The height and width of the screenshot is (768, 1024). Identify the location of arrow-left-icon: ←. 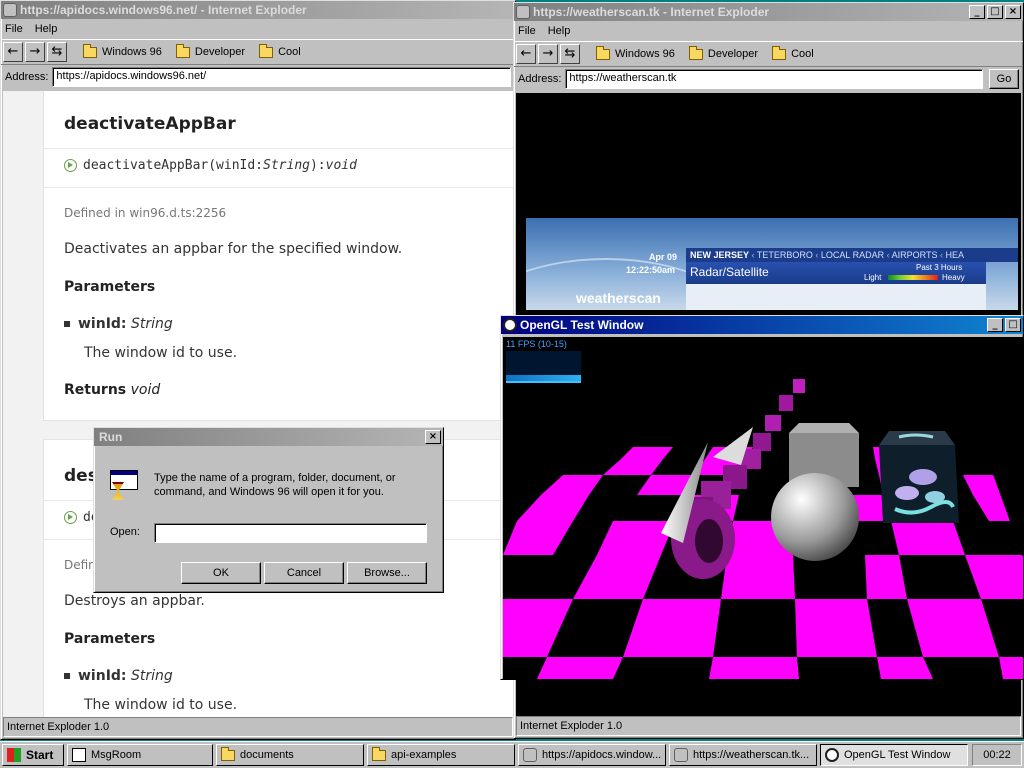
(13, 51).